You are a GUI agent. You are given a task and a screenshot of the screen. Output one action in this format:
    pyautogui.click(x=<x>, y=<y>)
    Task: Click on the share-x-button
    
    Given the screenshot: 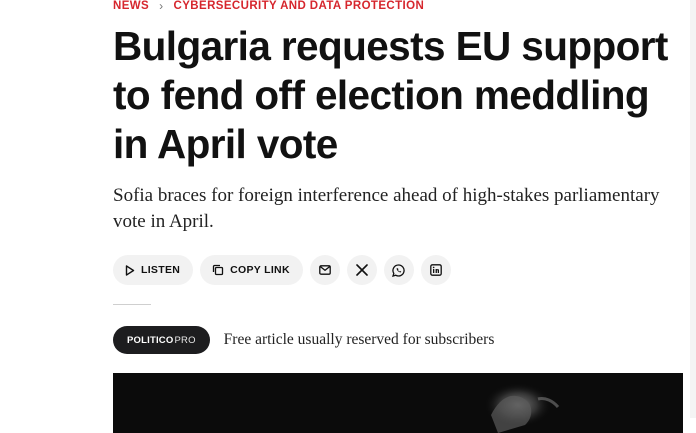 What is the action you would take?
    pyautogui.click(x=361, y=270)
    